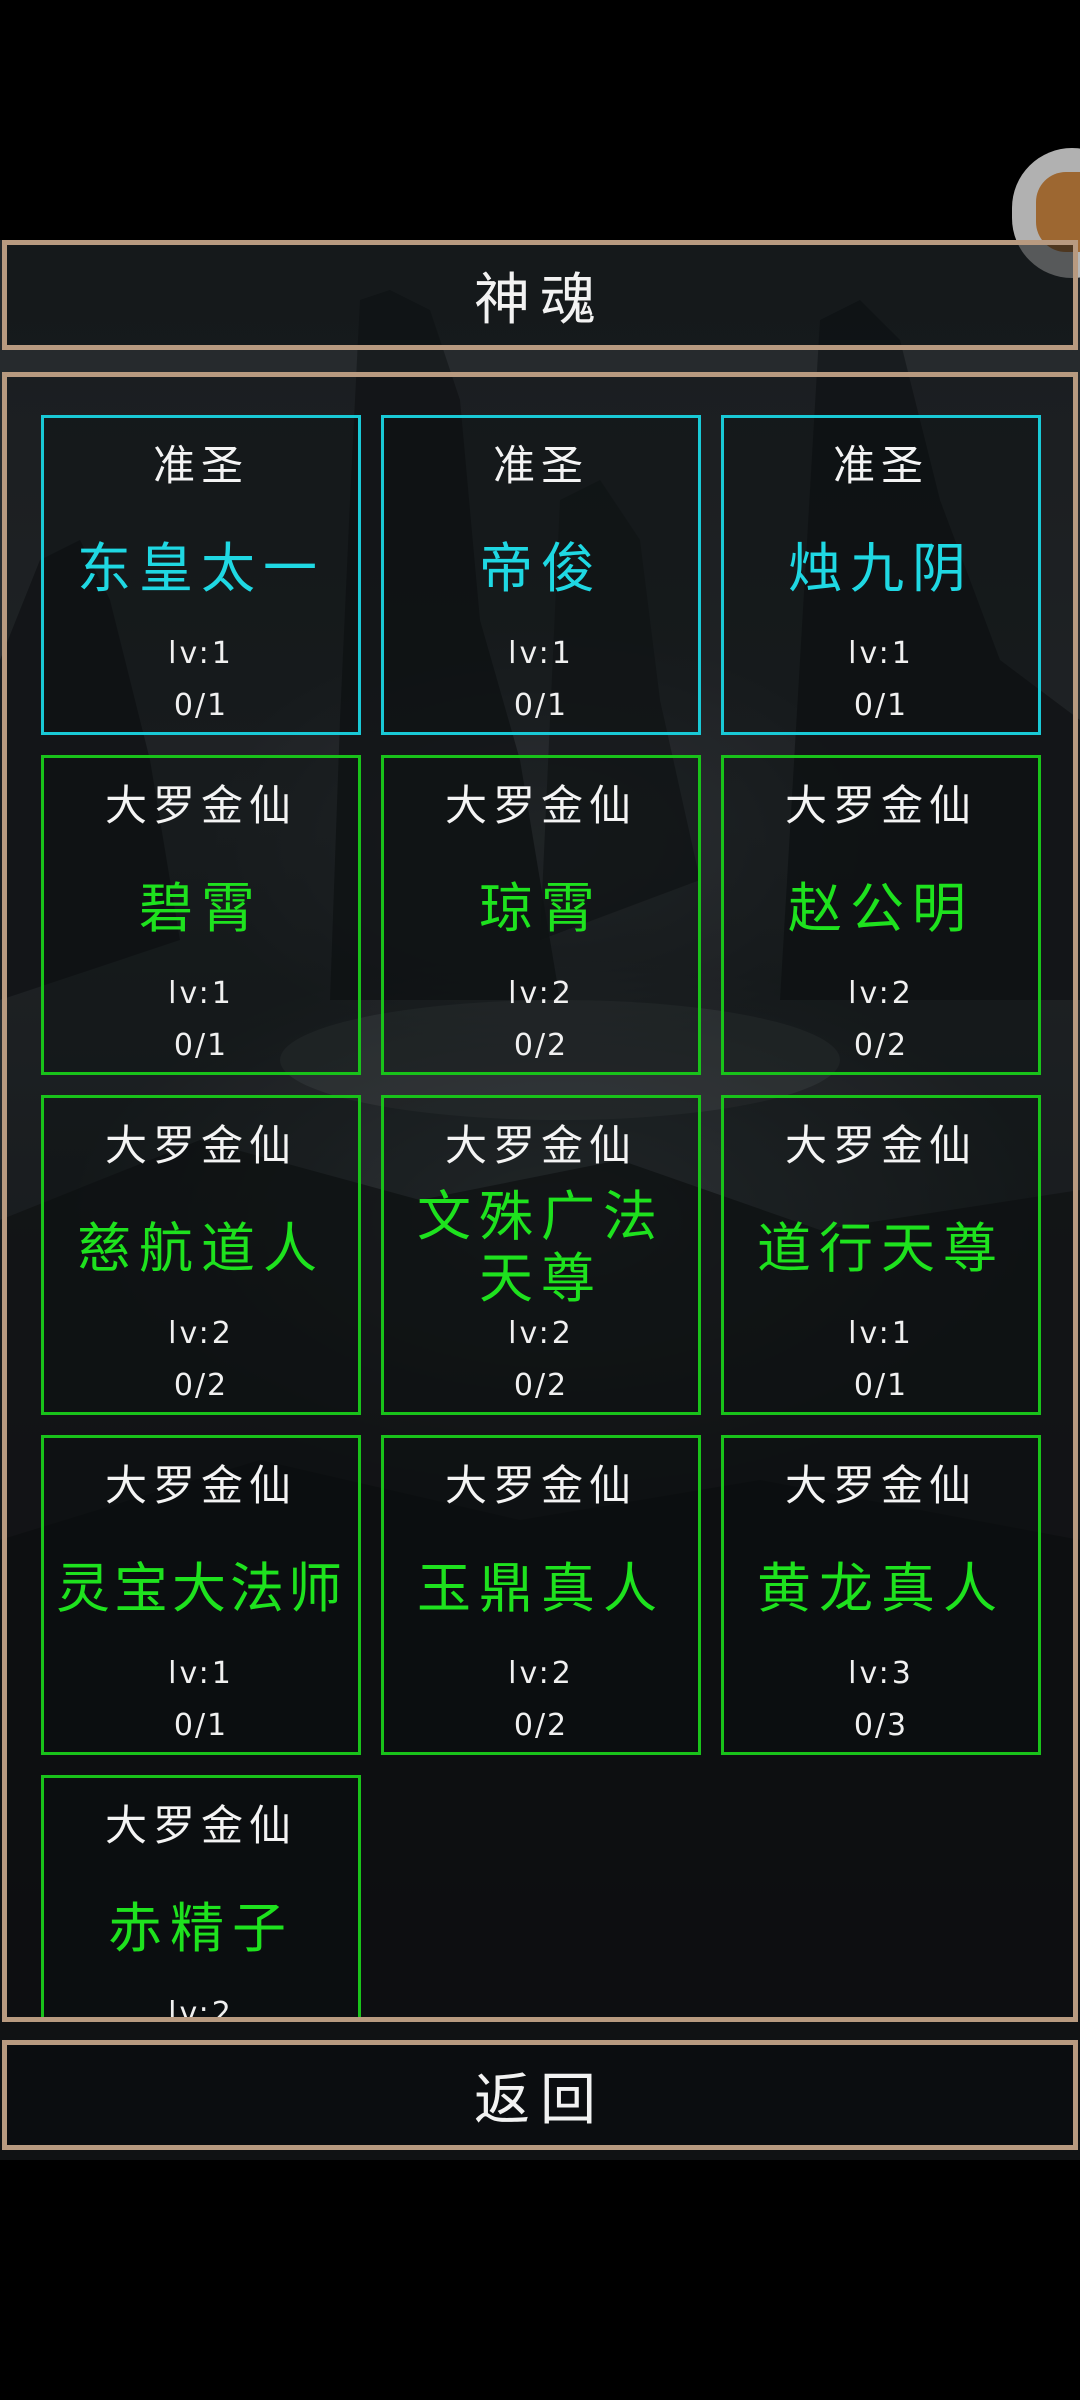 The image size is (1080, 2400). What do you see at coordinates (541, 908) in the screenshot?
I see `card-name: 琼霄` at bounding box center [541, 908].